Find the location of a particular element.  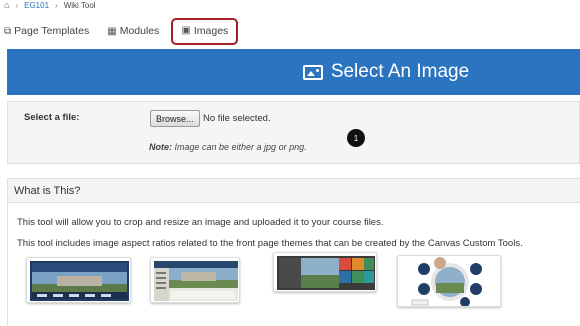

step-callout-badge: 1 is located at coordinates (356, 138).